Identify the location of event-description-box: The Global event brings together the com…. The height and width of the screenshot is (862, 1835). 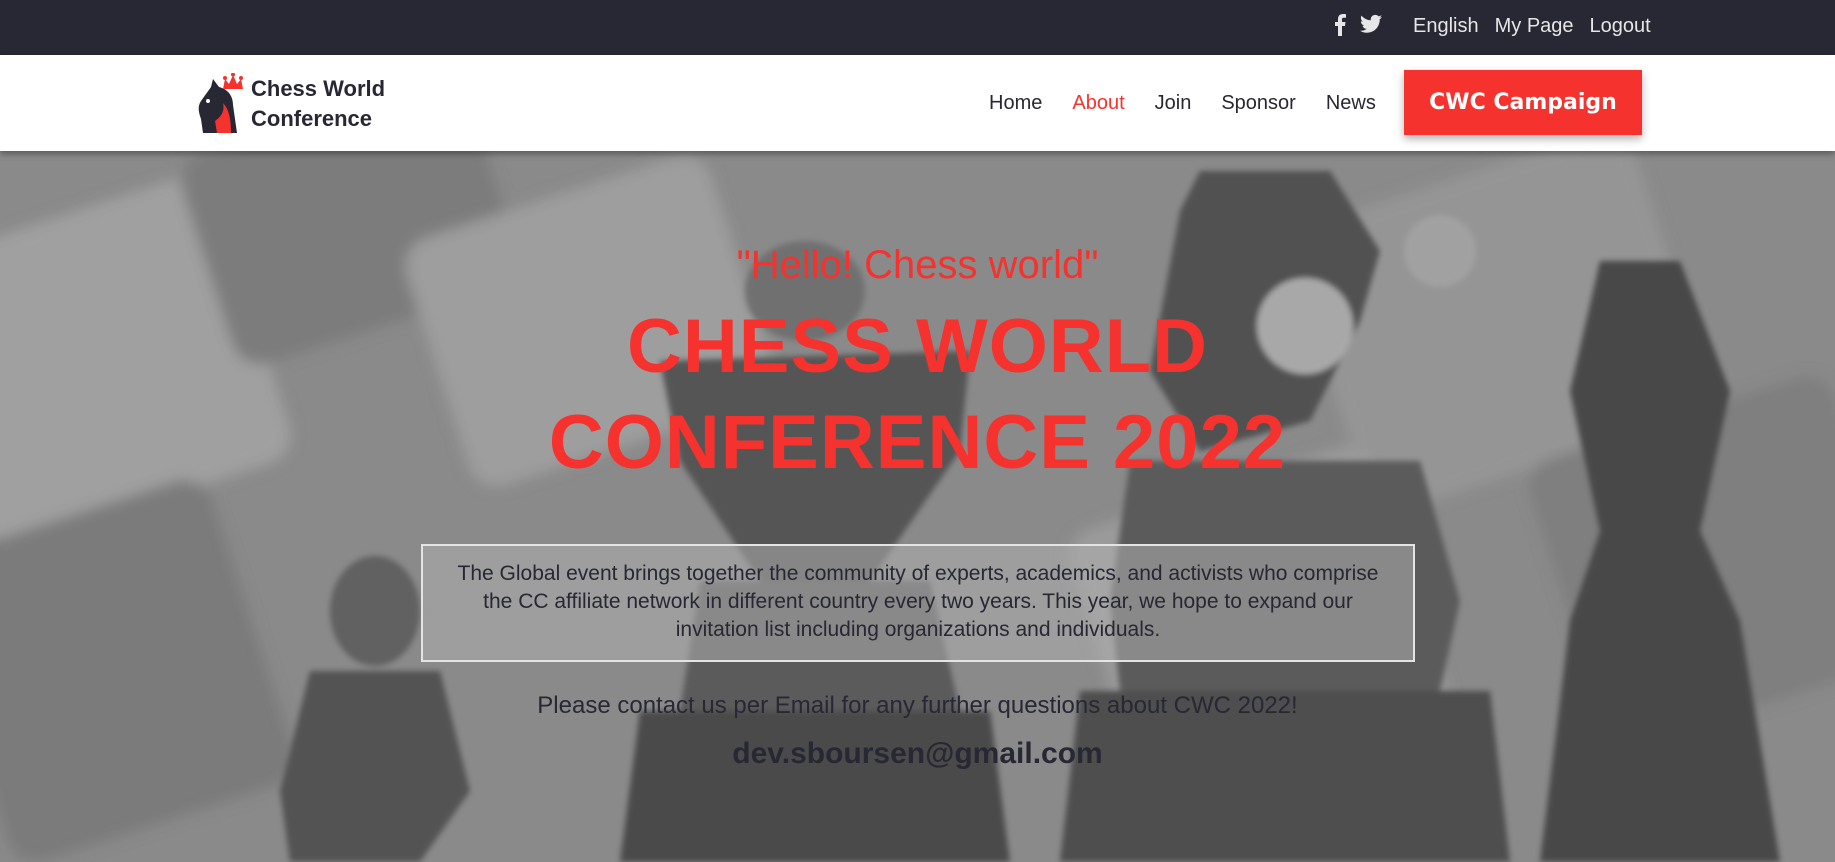
(918, 603).